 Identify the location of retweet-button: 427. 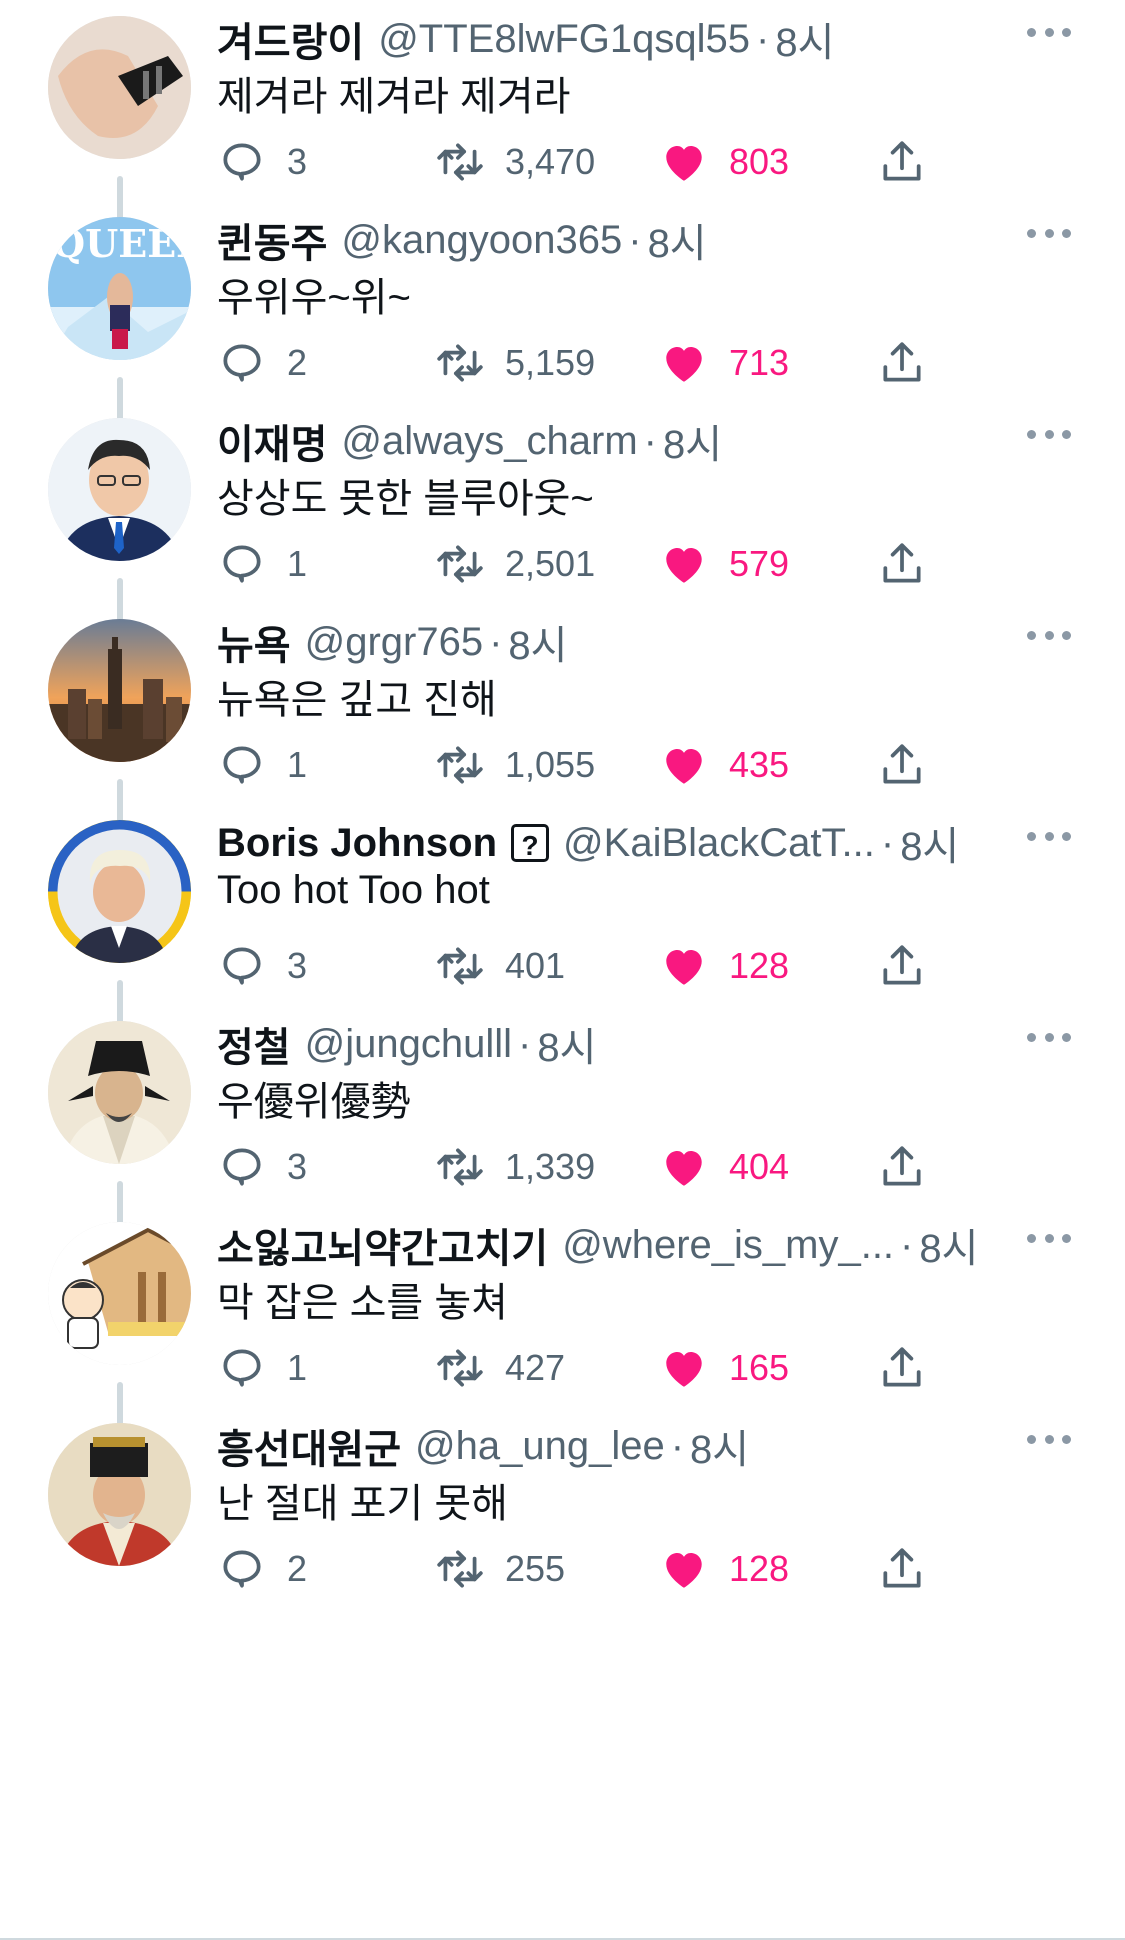
(500, 1368).